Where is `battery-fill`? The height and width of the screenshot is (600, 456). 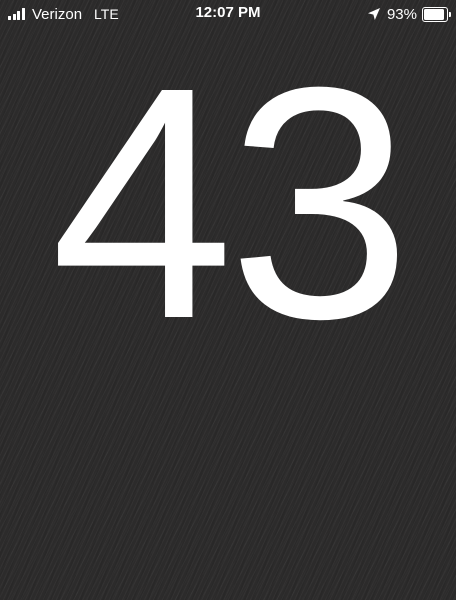 battery-fill is located at coordinates (434, 14).